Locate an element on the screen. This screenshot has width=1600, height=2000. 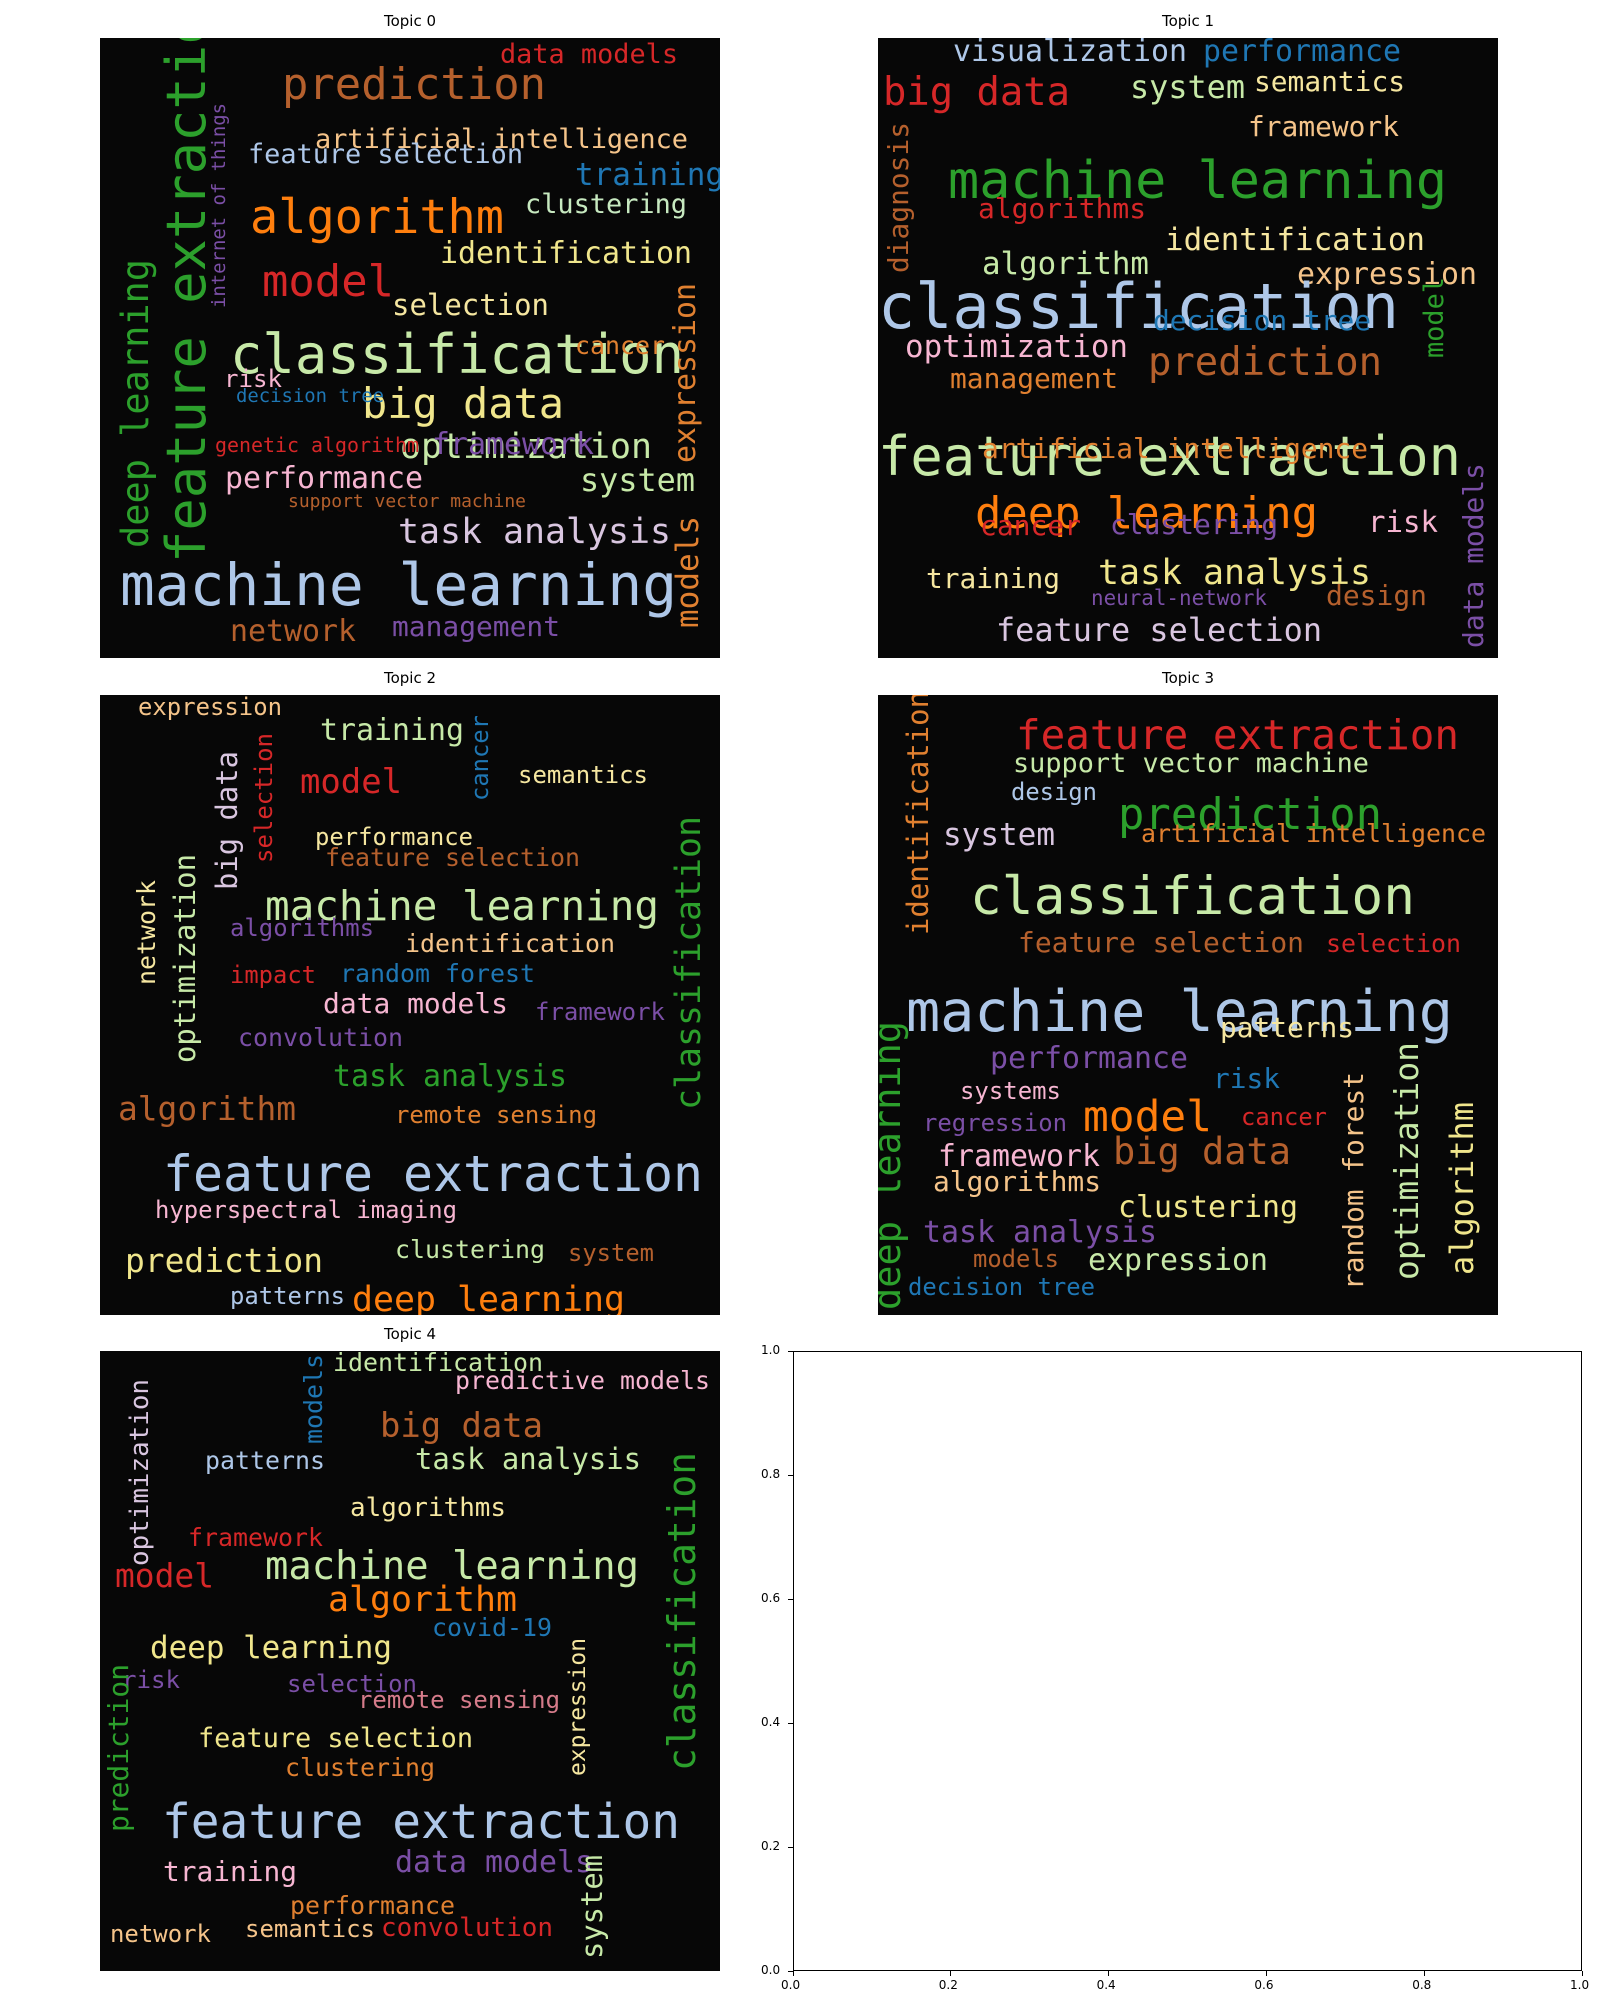
word-models: models is located at coordinates (1016, 1259).